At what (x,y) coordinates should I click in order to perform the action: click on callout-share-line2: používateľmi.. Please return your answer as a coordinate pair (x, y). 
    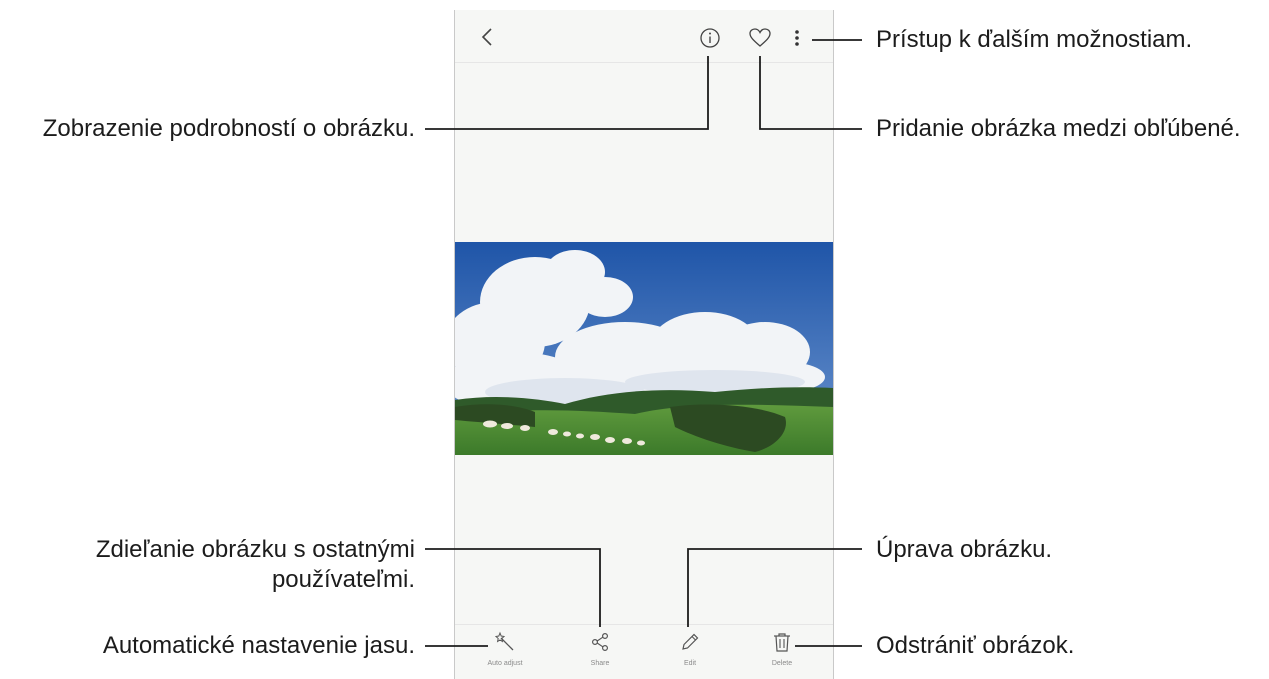
    Looking at the image, I should click on (343, 579).